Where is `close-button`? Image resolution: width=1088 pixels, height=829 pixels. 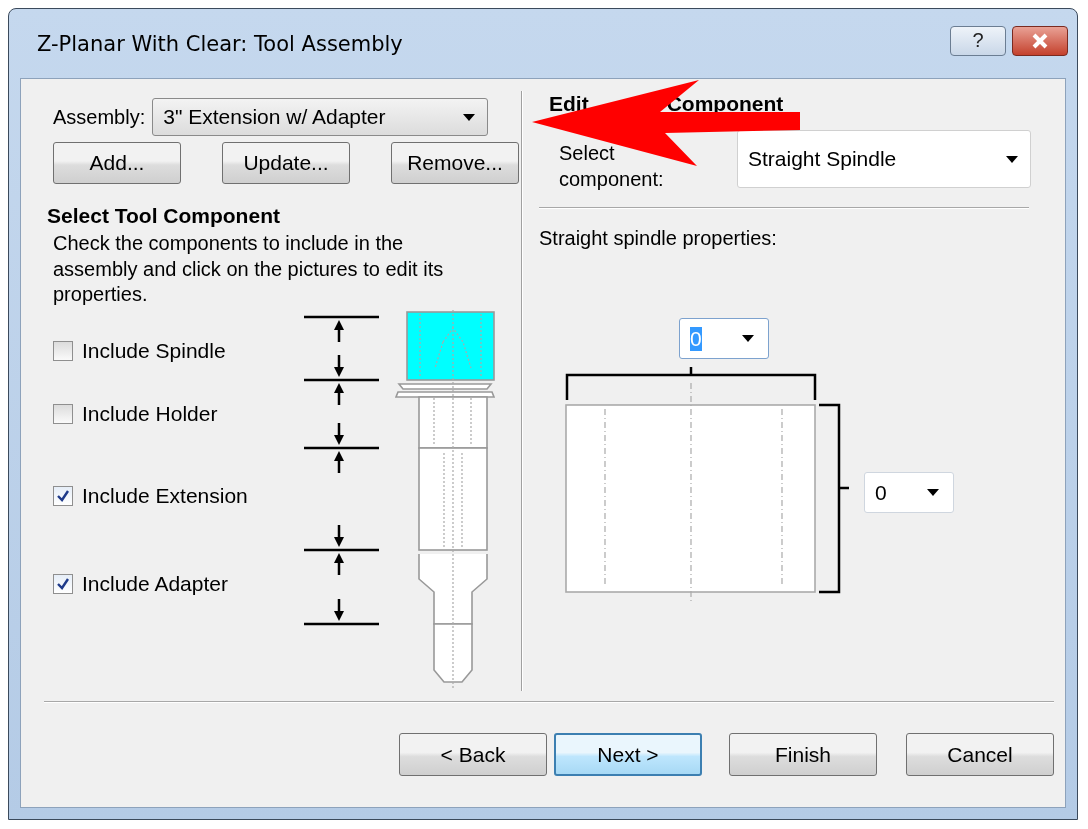 close-button is located at coordinates (1040, 40).